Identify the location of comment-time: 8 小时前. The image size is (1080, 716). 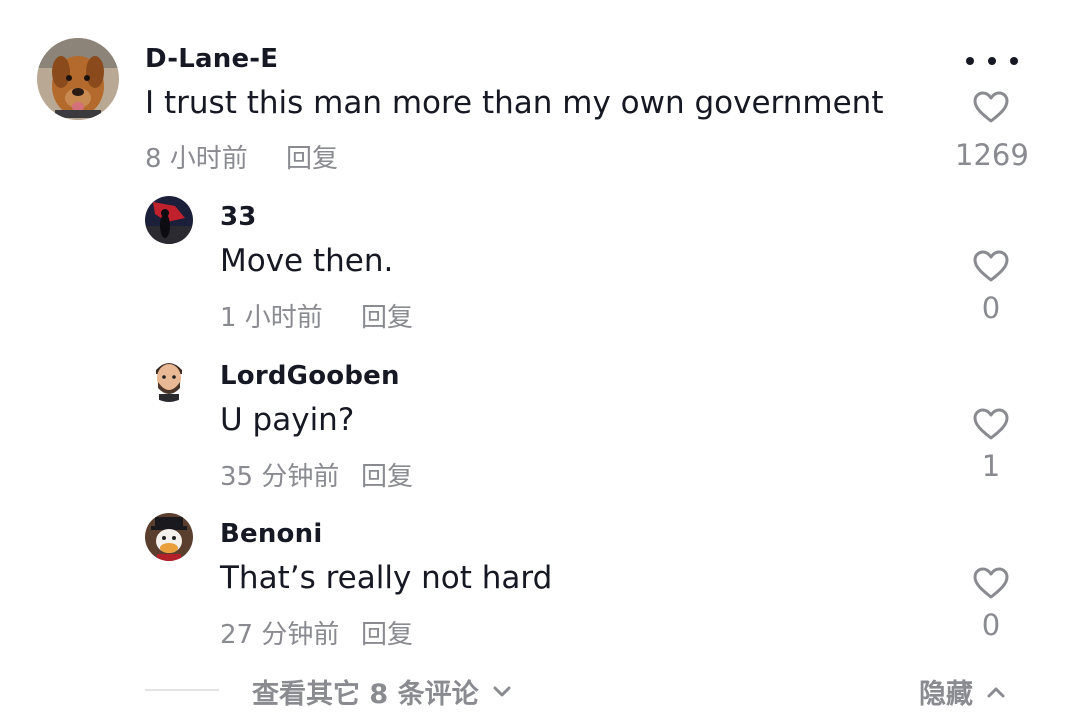
(196, 159).